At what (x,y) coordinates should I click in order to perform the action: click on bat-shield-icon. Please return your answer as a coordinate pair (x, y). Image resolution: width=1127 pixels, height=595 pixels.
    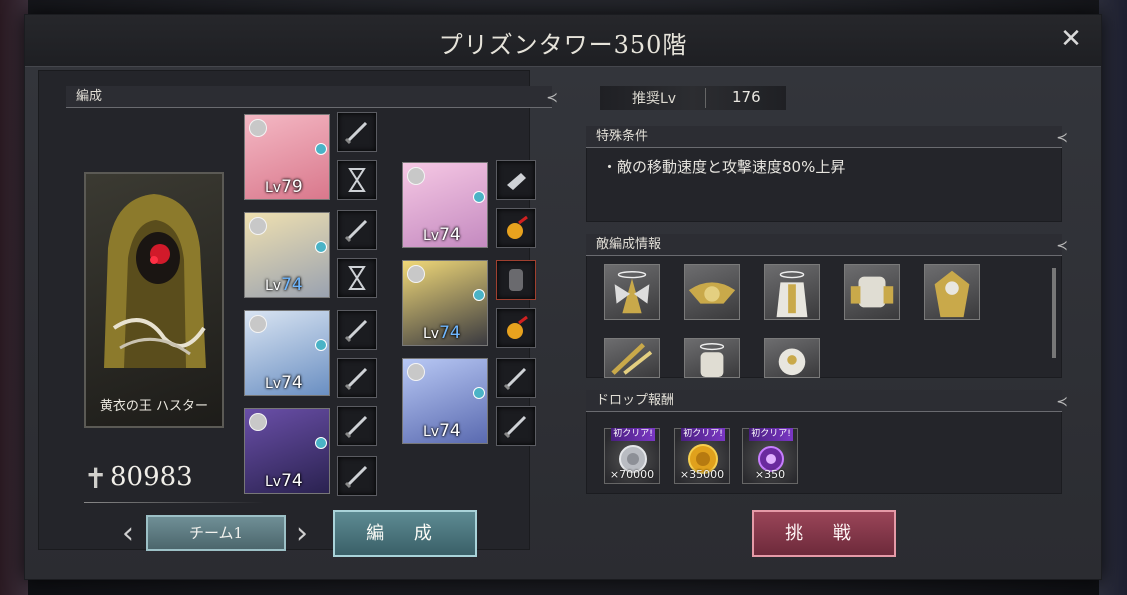
    Looking at the image, I should click on (712, 293).